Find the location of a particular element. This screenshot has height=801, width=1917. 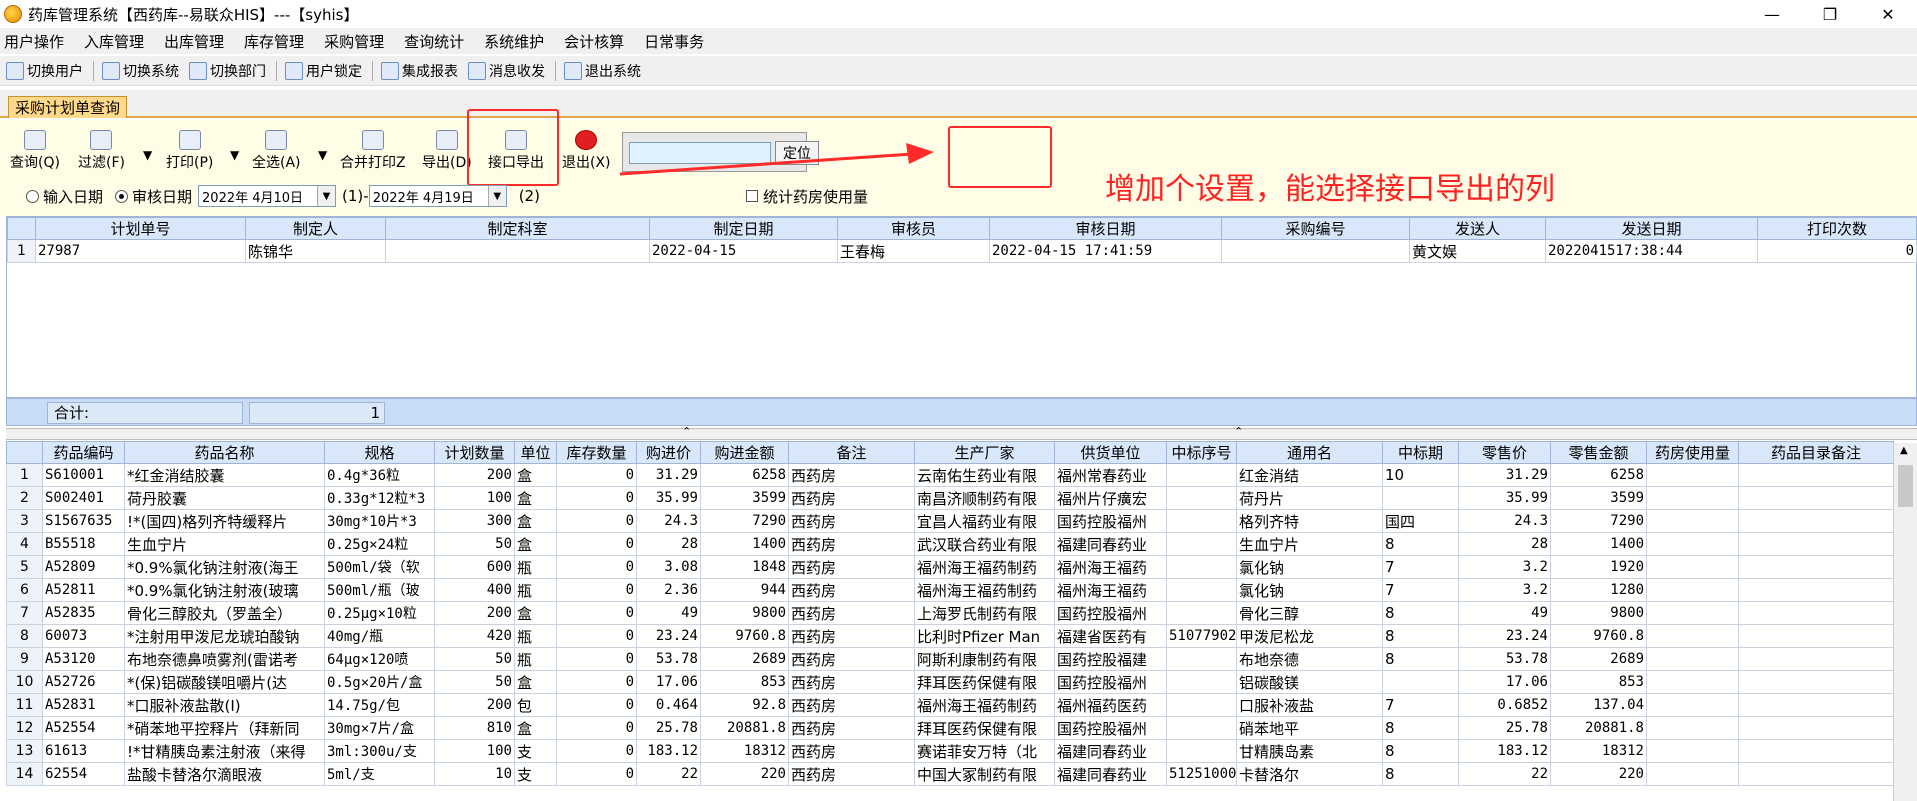

table-cell: 30mg×7片/盒 is located at coordinates (379, 728).